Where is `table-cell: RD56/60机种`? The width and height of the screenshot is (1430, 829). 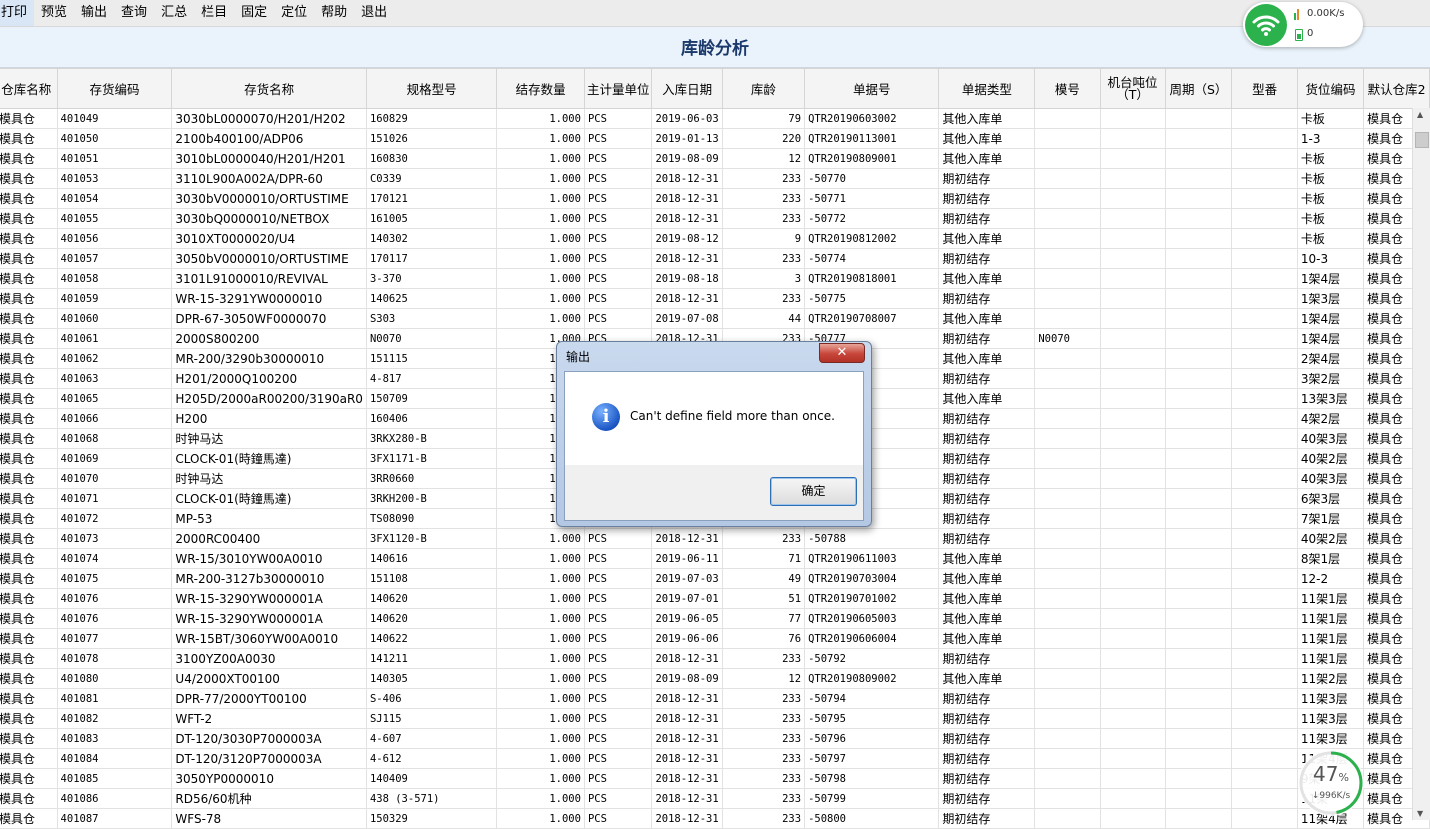 table-cell: RD56/60机种 is located at coordinates (269, 798).